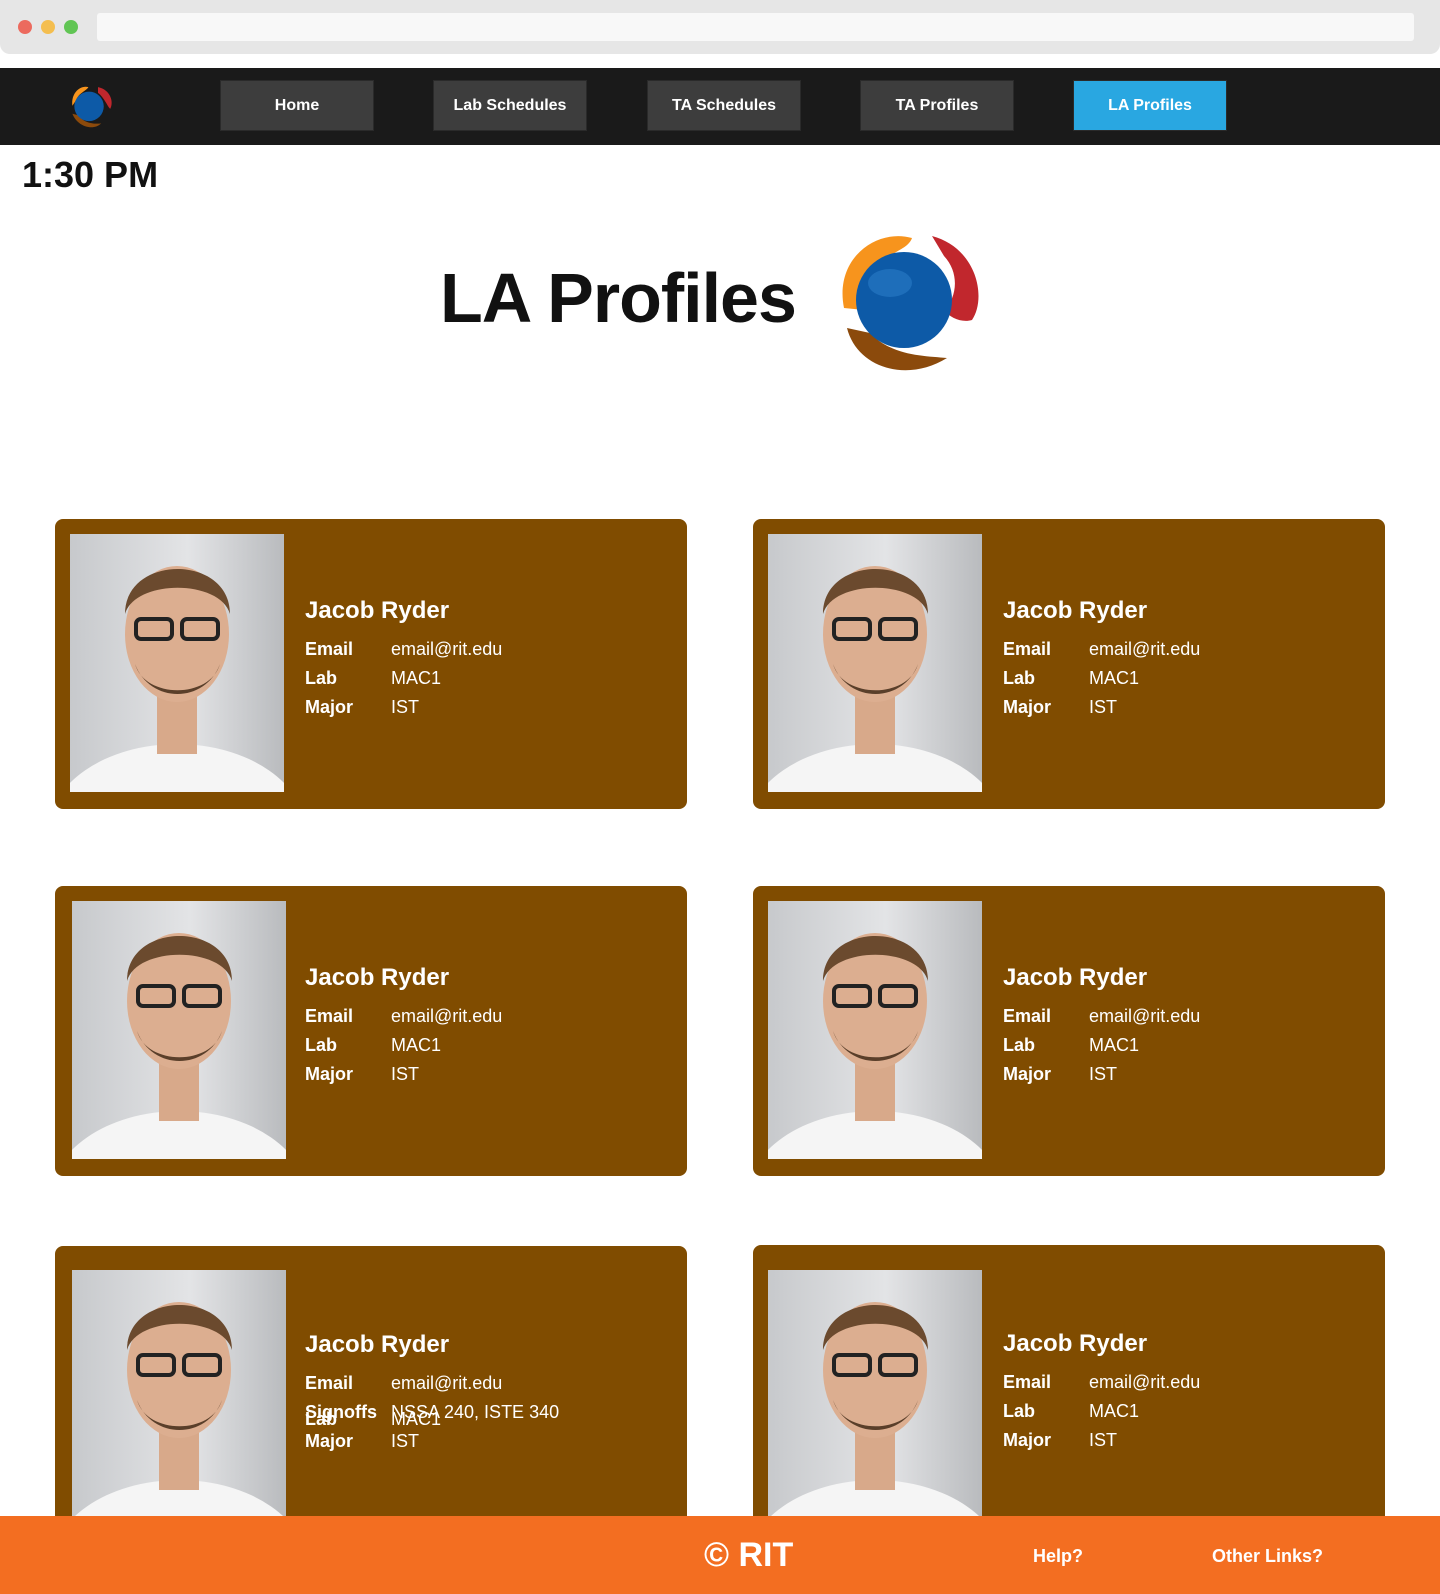  I want to click on page-header: LA Profiles, so click(720, 303).